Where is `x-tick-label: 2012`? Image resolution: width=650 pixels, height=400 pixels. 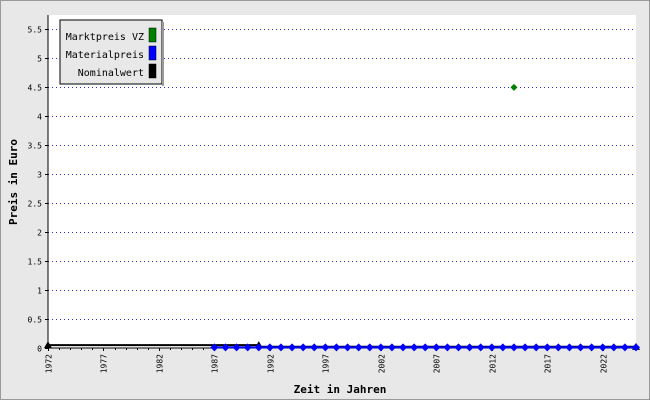 x-tick-label: 2012 is located at coordinates (493, 363).